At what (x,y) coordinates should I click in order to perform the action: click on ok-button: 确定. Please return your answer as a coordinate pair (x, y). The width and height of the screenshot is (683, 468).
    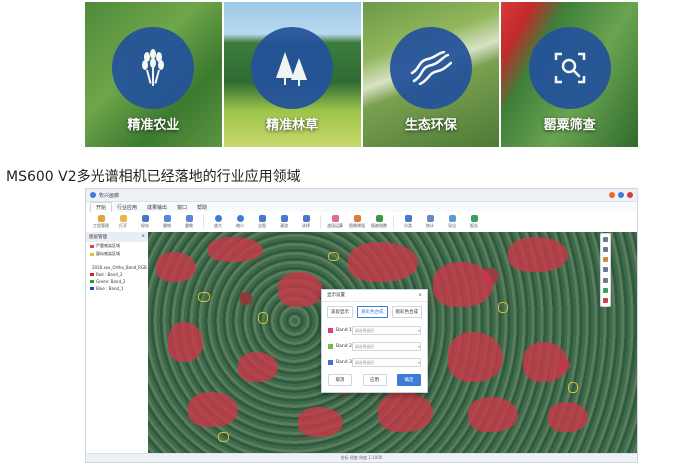
    Looking at the image, I should click on (409, 380).